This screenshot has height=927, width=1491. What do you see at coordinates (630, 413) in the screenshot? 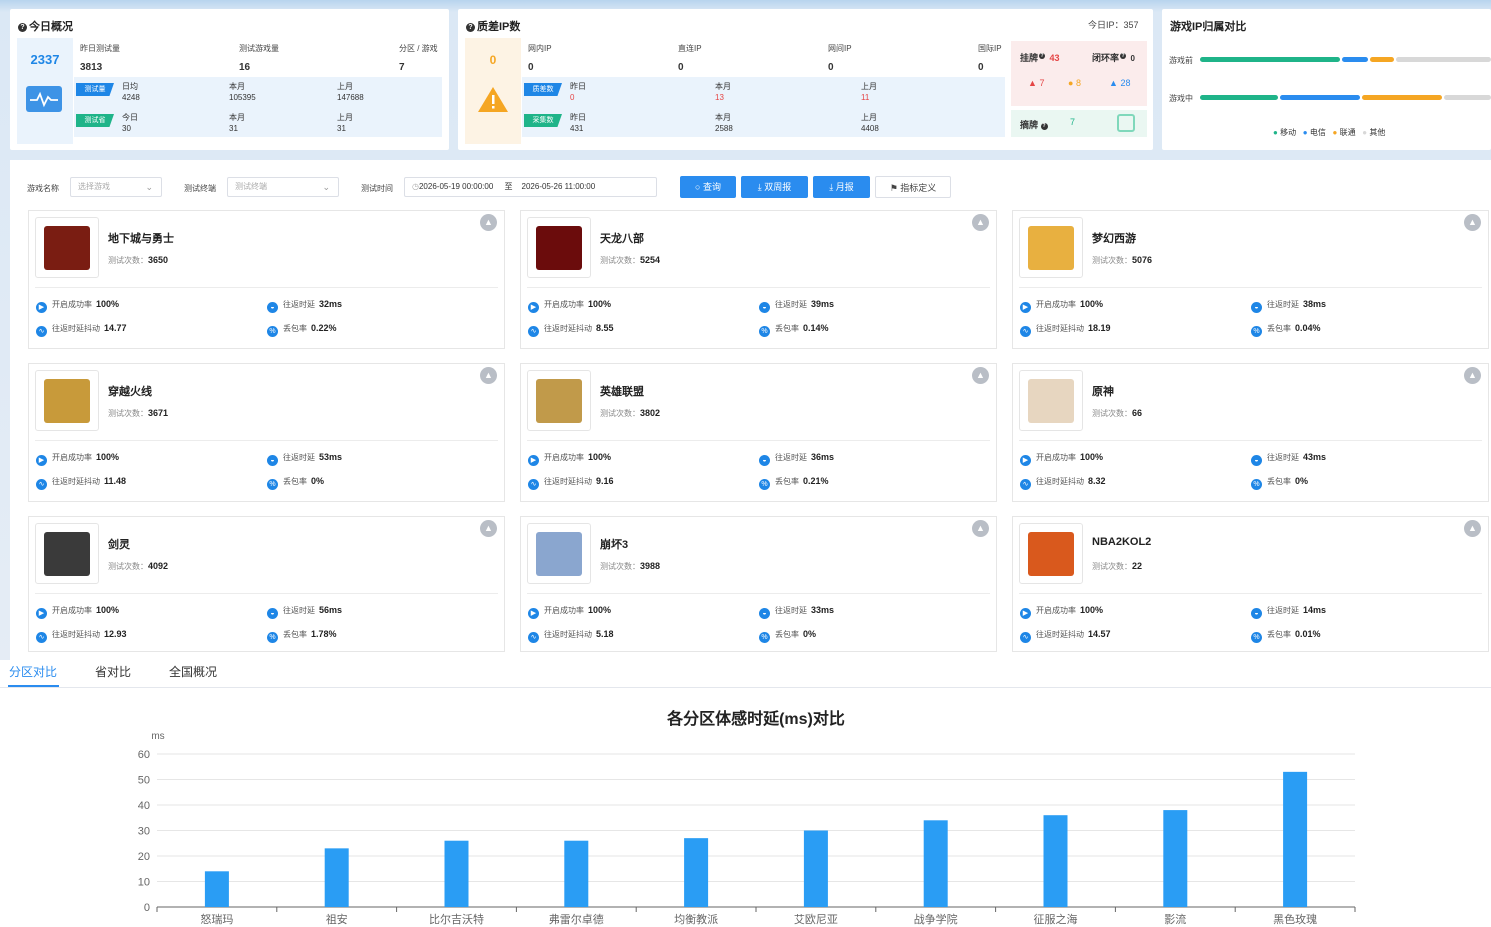
I see `test-count: 测试次数：3802` at bounding box center [630, 413].